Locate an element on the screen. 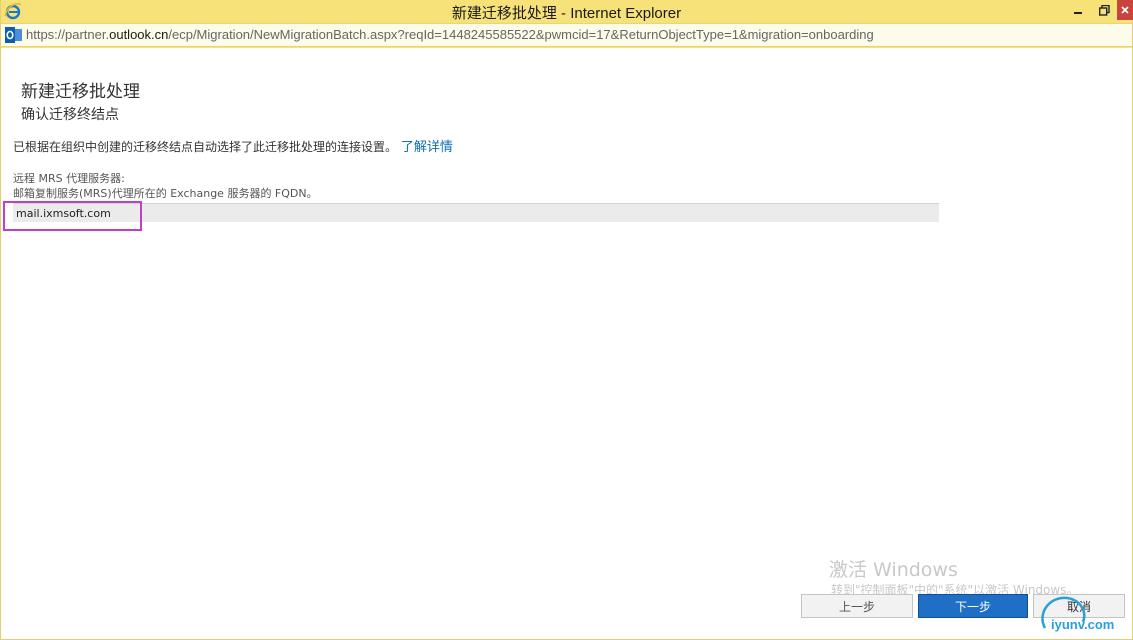  page-title: 新建迁移批处理 is located at coordinates (80, 92).